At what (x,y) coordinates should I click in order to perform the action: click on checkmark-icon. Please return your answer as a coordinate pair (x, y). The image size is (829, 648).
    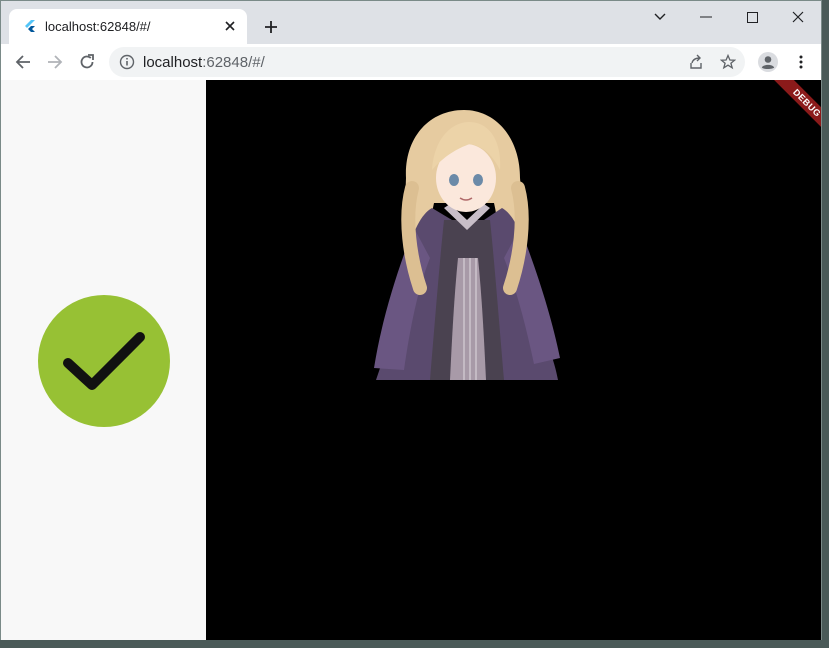
    Looking at the image, I should click on (104, 361).